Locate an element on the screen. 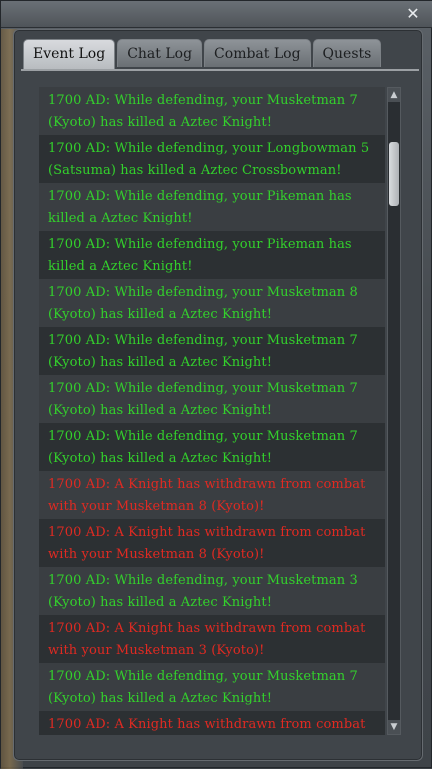 This screenshot has height=769, width=432. tab-quests: Quests is located at coordinates (347, 53).